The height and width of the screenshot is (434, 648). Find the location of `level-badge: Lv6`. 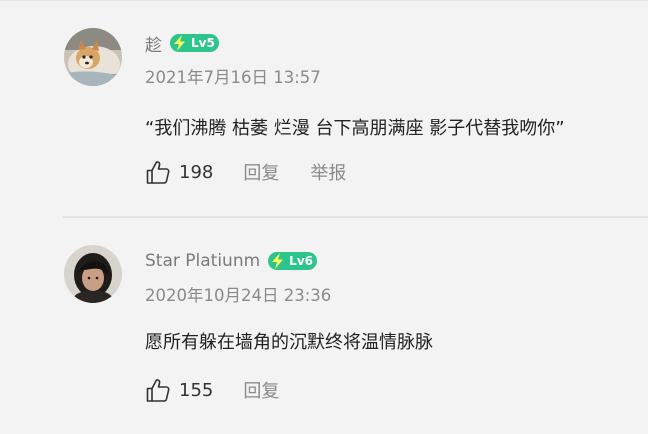

level-badge: Lv6 is located at coordinates (292, 261).